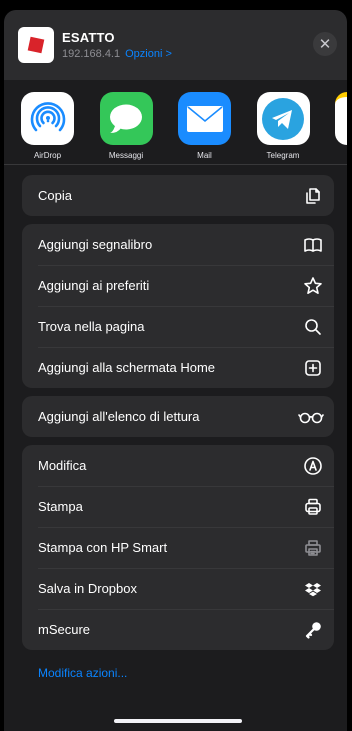  I want to click on action-copy: Copia, so click(178, 195).